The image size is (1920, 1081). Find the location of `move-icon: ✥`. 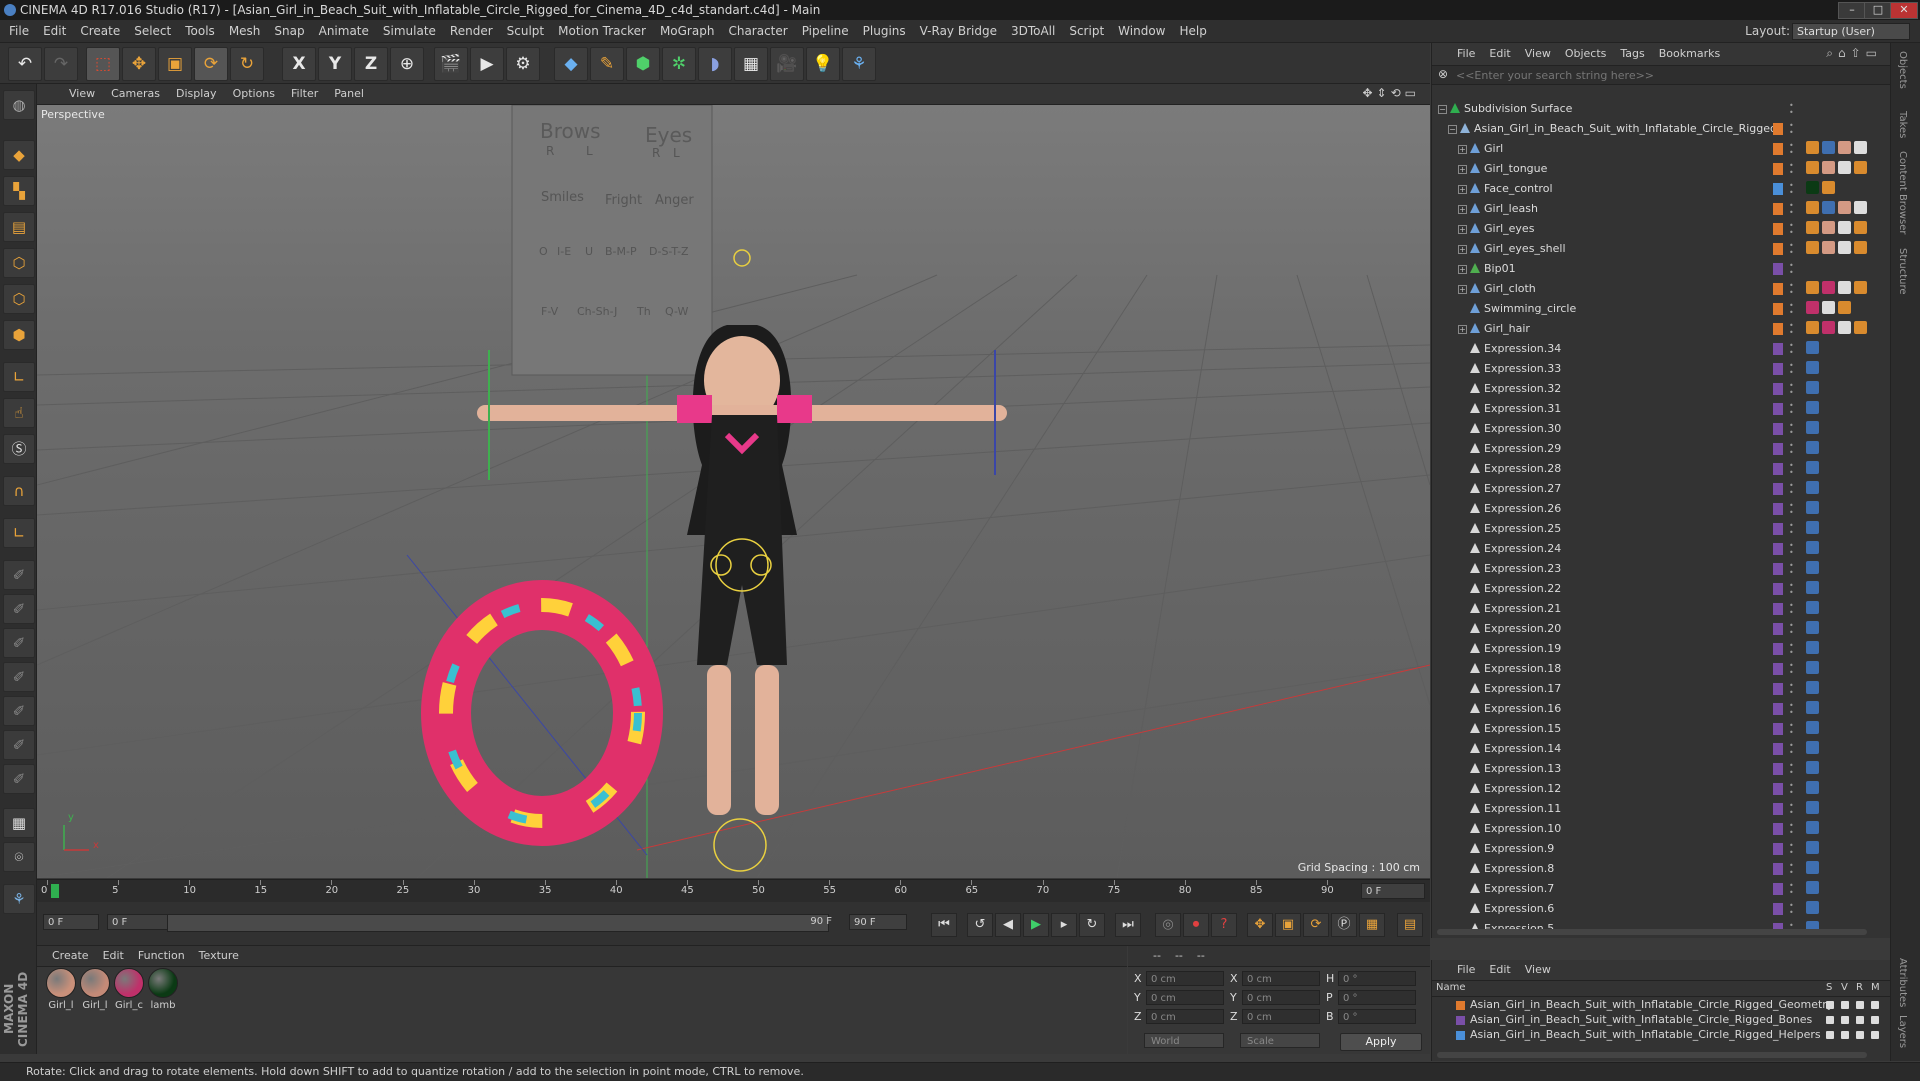

move-icon: ✥ is located at coordinates (139, 64).